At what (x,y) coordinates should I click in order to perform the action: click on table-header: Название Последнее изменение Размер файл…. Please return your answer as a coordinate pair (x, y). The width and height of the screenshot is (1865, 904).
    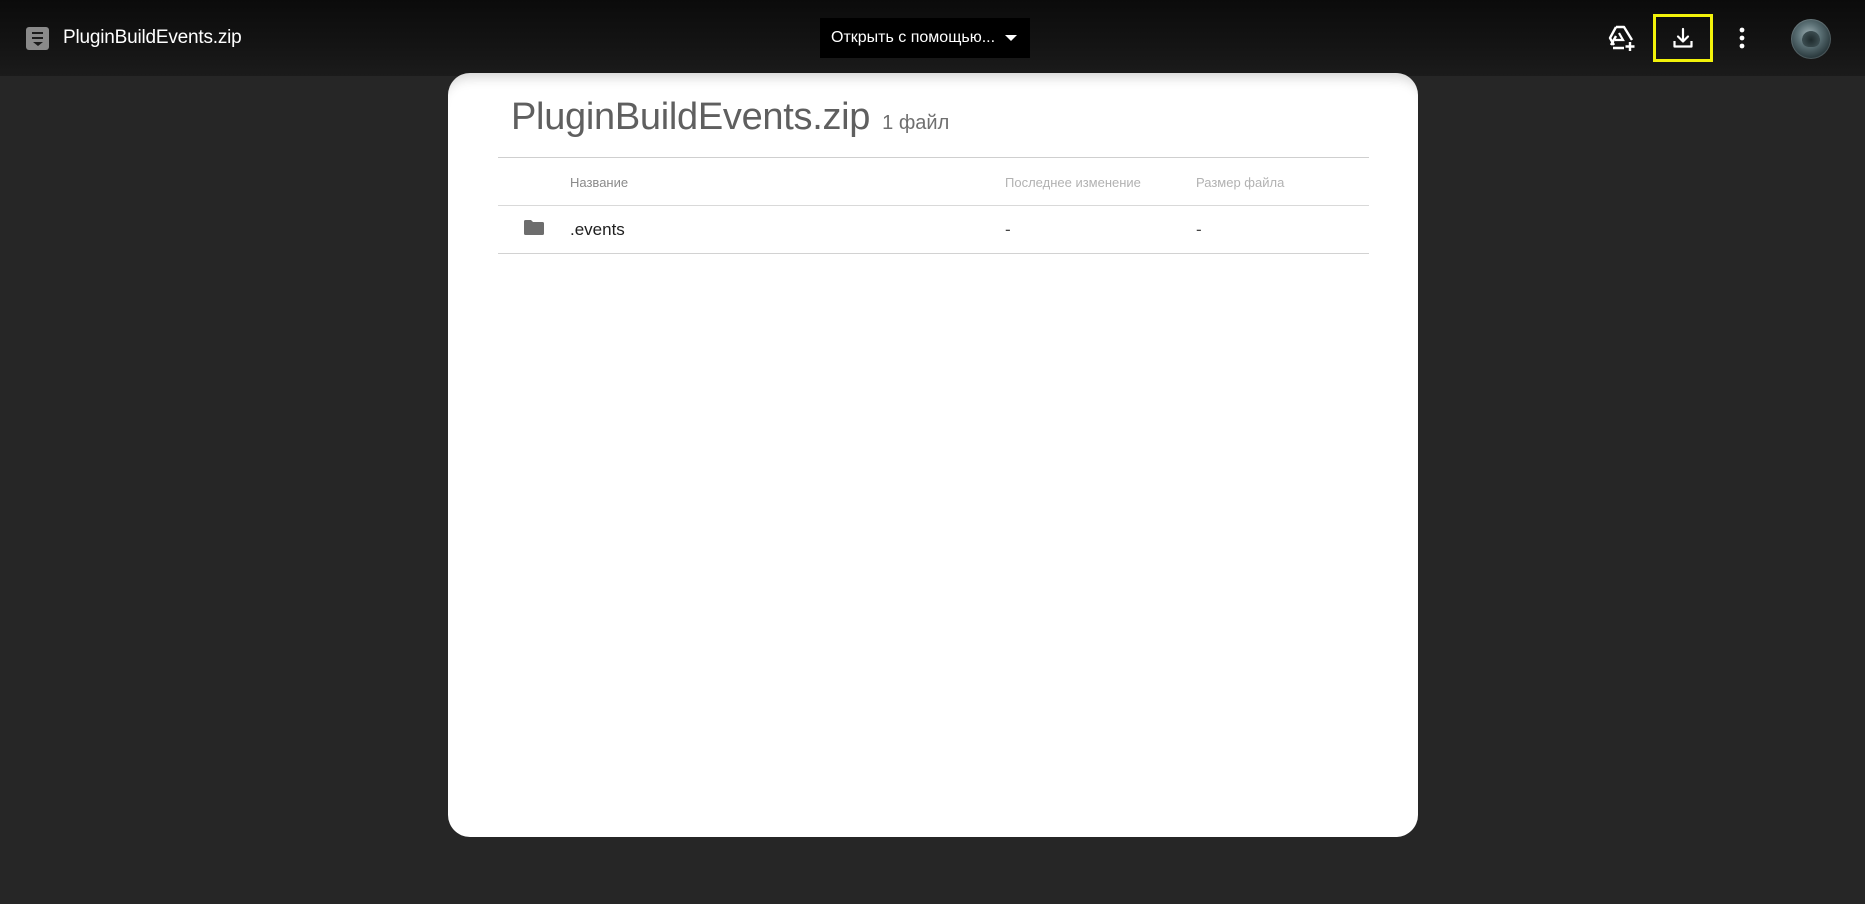
    Looking at the image, I should click on (933, 181).